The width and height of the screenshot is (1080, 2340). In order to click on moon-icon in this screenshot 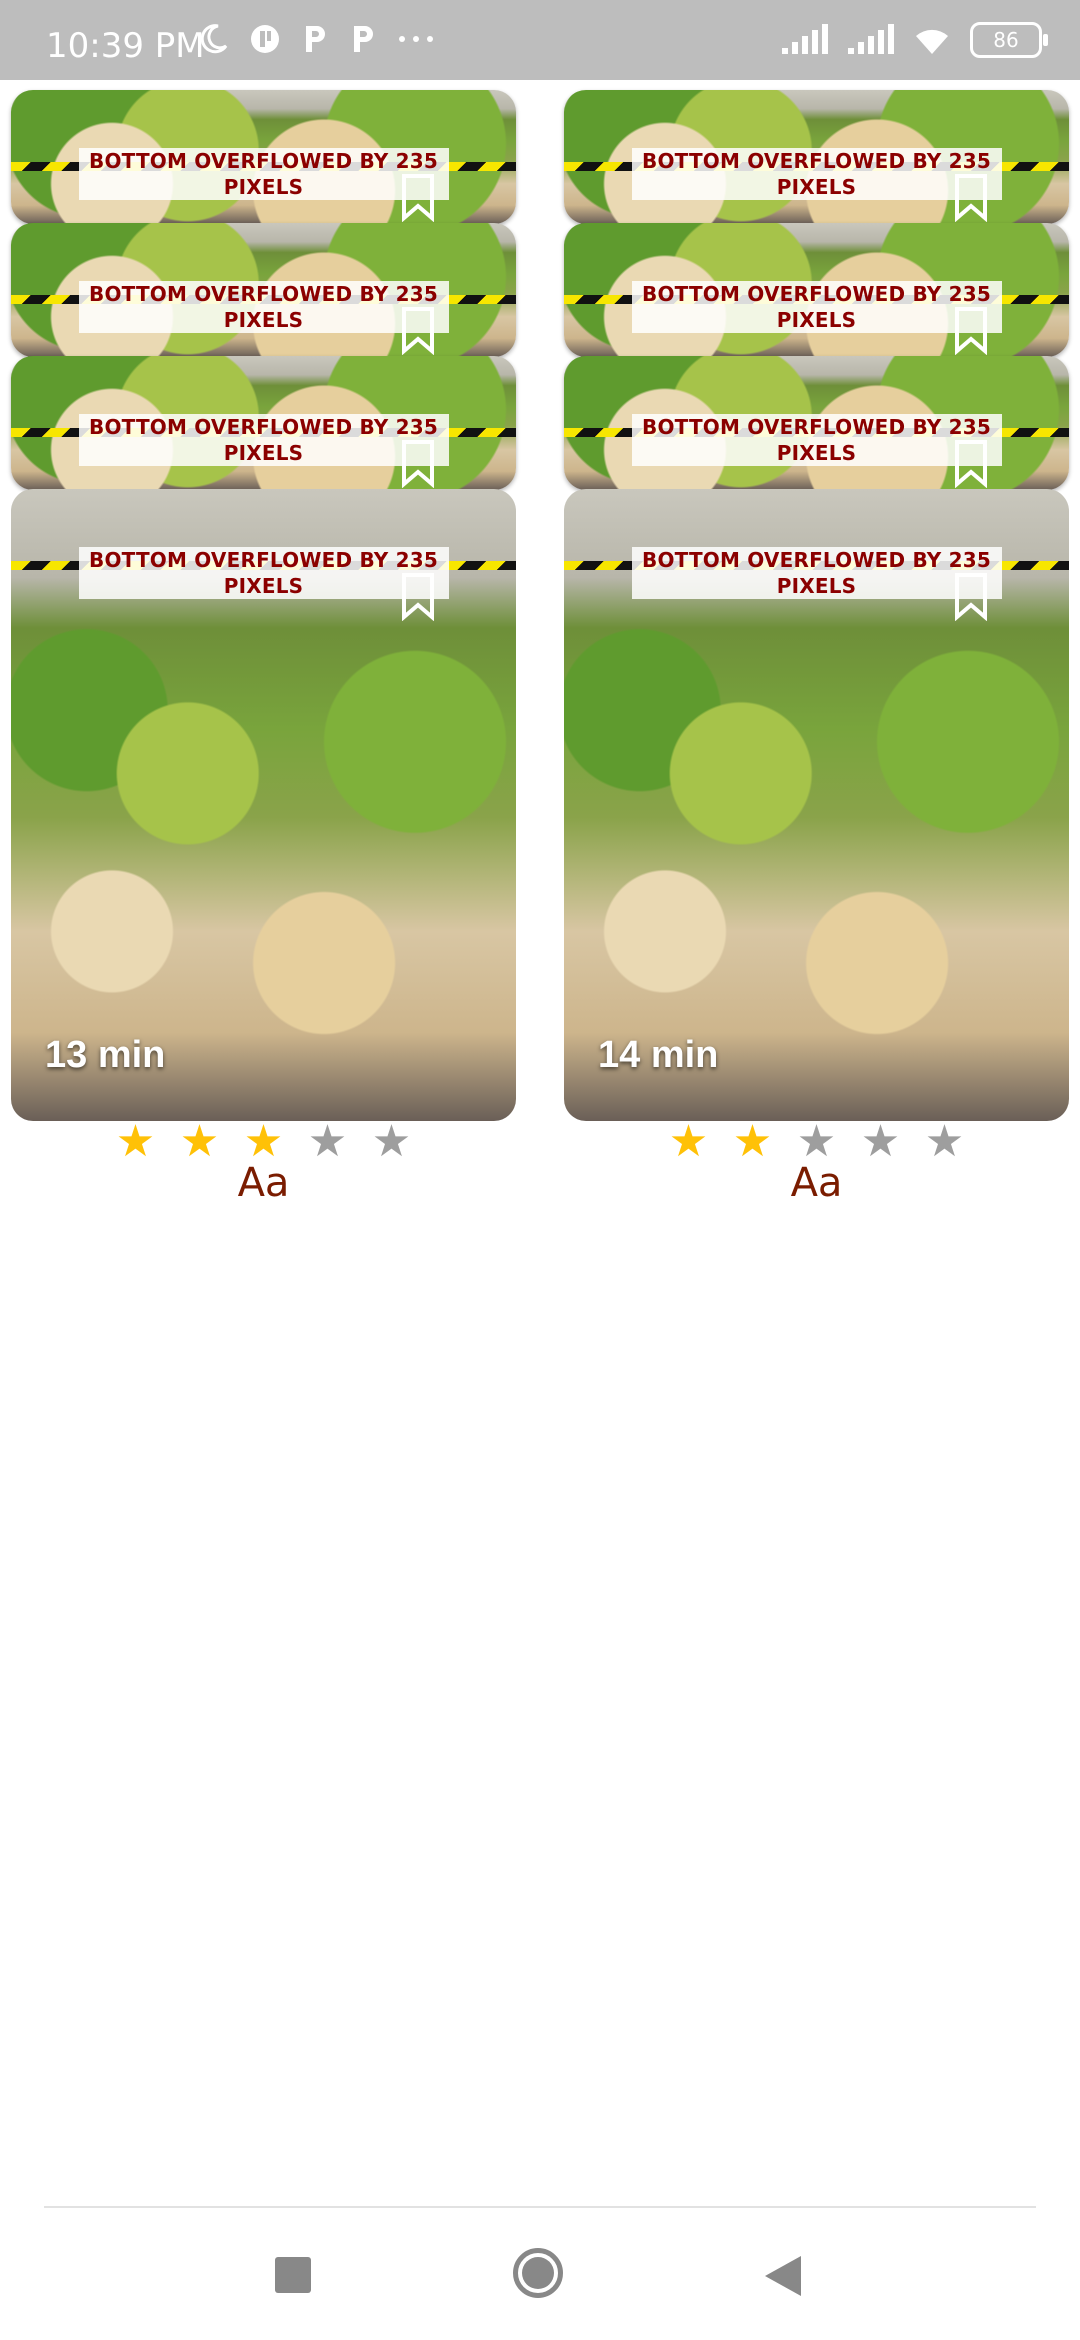, I will do `click(214, 39)`.